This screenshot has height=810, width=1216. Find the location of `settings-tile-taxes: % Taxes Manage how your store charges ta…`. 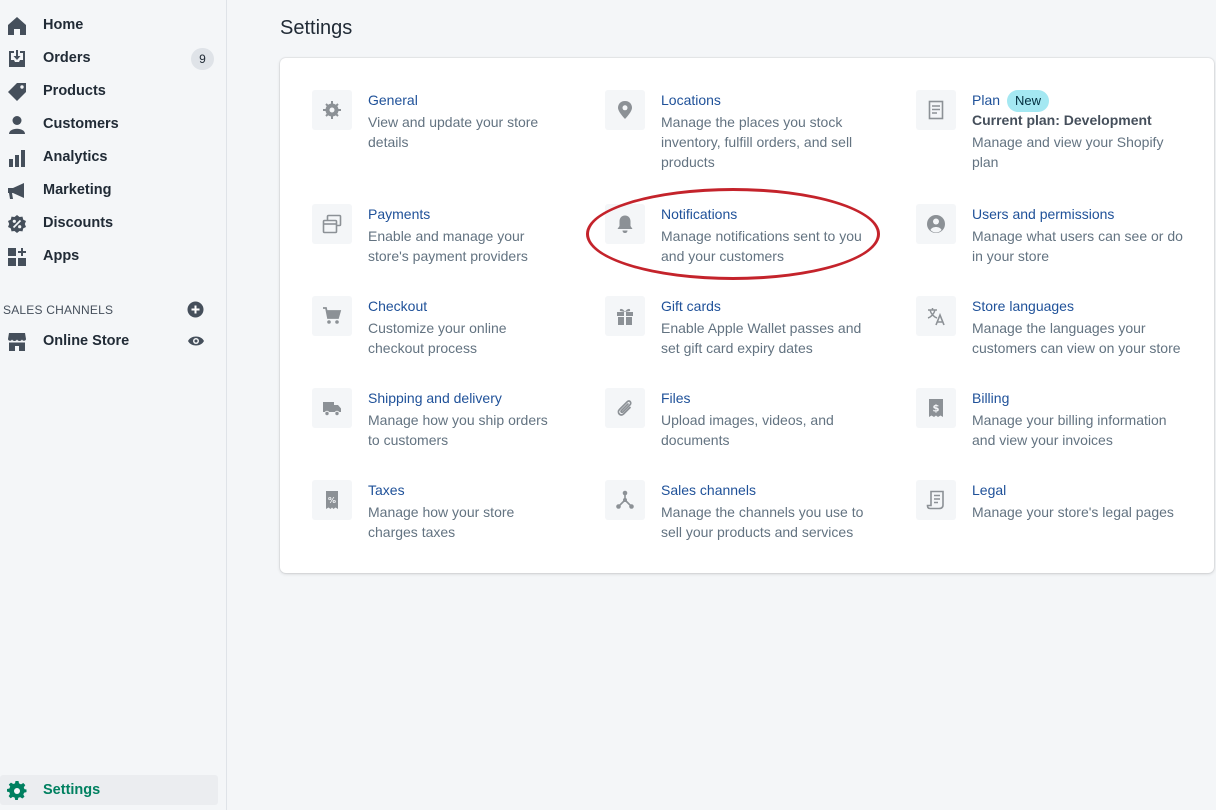

settings-tile-taxes: % Taxes Manage how your store charges ta… is located at coordinates (442, 515).